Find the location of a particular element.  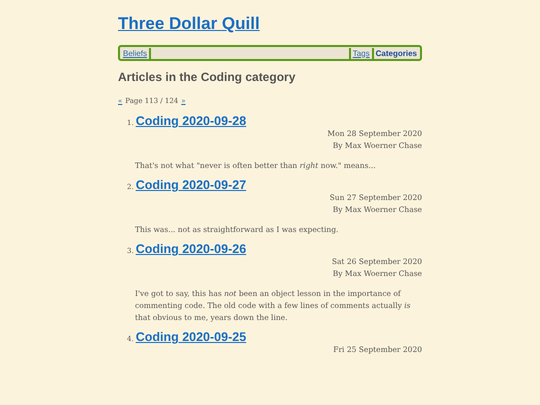

category-heading: Articles in the Coding category is located at coordinates (207, 77).